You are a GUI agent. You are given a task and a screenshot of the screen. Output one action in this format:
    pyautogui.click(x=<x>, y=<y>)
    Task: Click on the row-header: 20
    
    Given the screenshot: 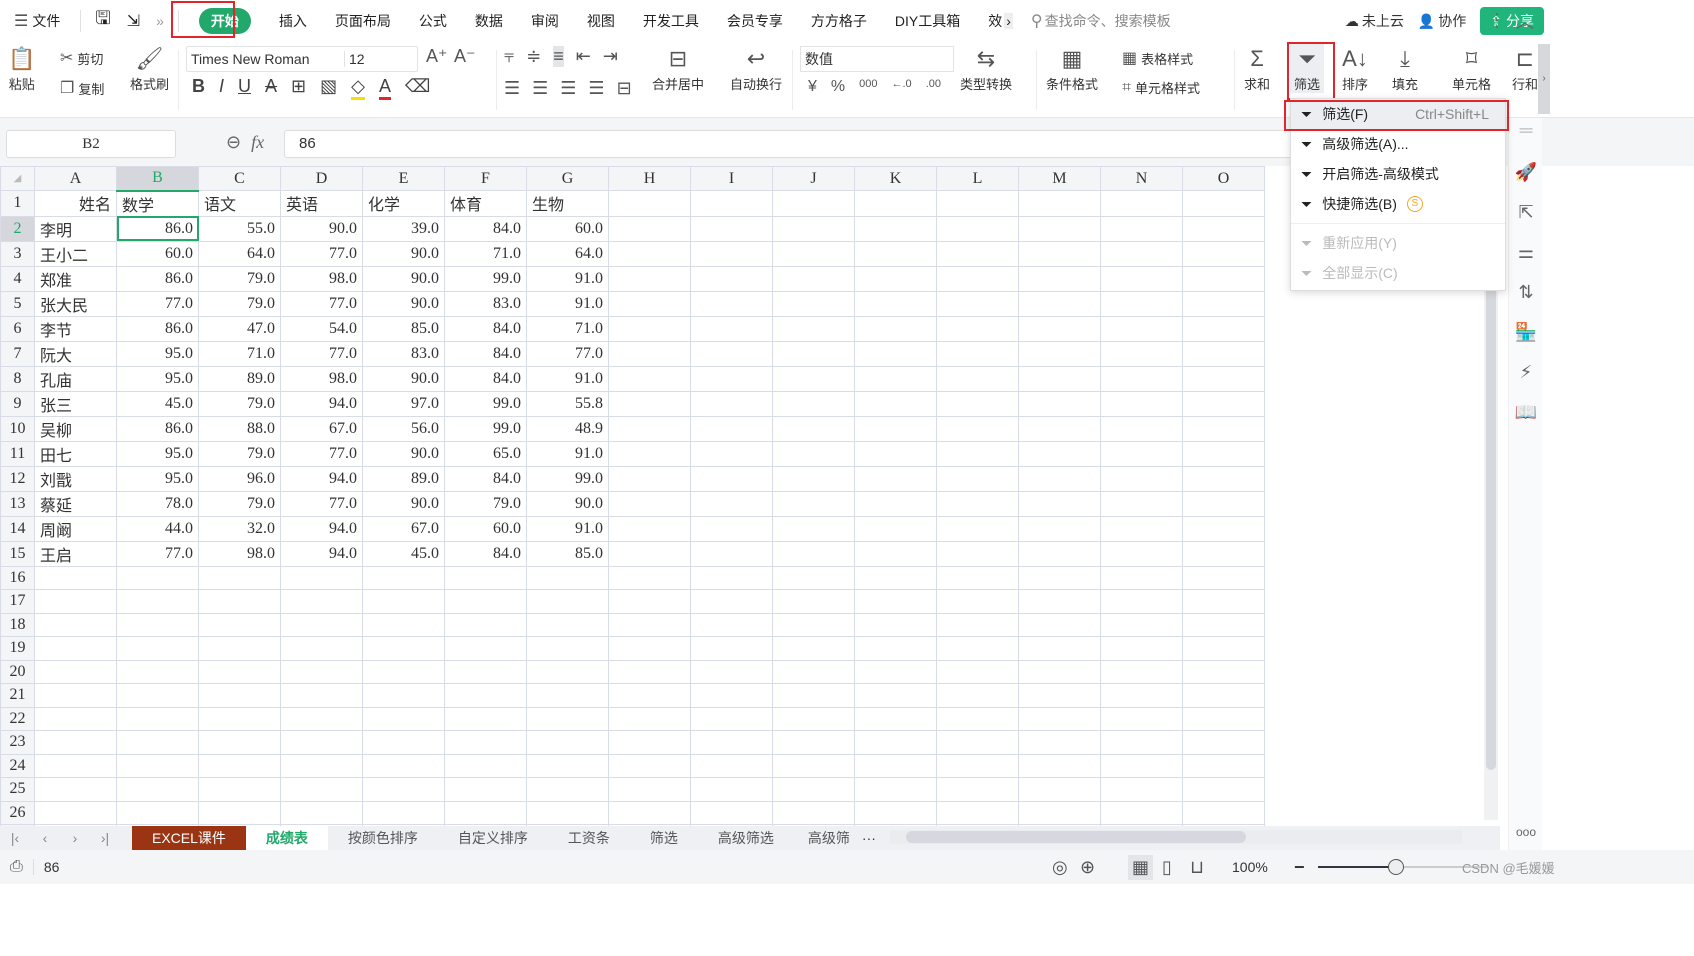 What is the action you would take?
    pyautogui.click(x=17, y=671)
    